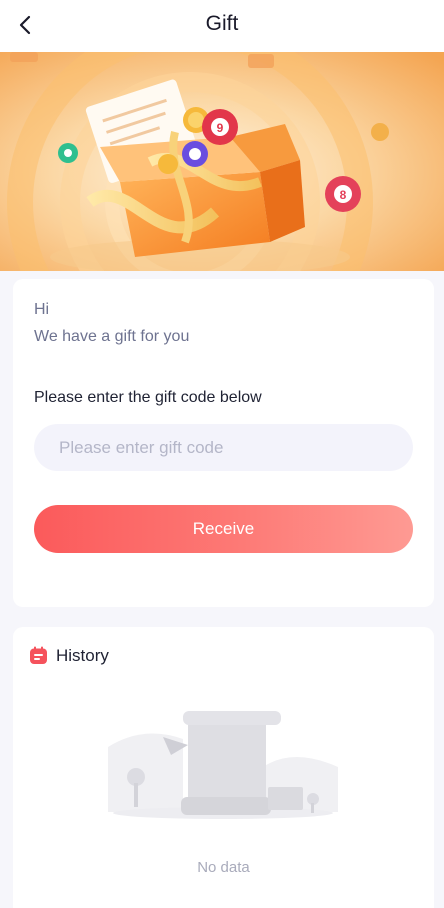 The width and height of the screenshot is (444, 908). Describe the element at coordinates (220, 128) in the screenshot. I see `svg-text: 9` at that location.